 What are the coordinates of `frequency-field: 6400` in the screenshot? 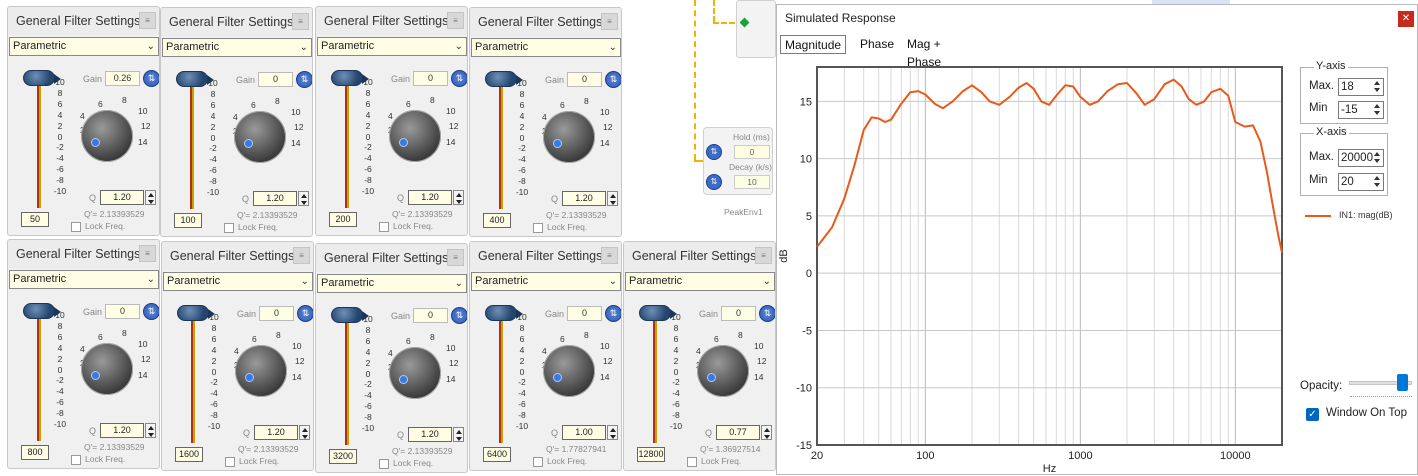 It's located at (497, 454).